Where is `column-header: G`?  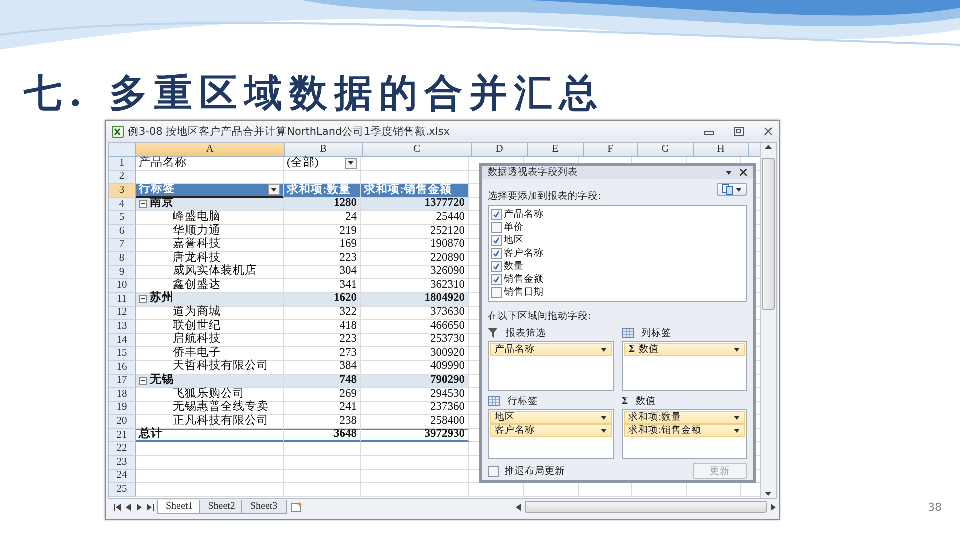
column-header: G is located at coordinates (666, 150).